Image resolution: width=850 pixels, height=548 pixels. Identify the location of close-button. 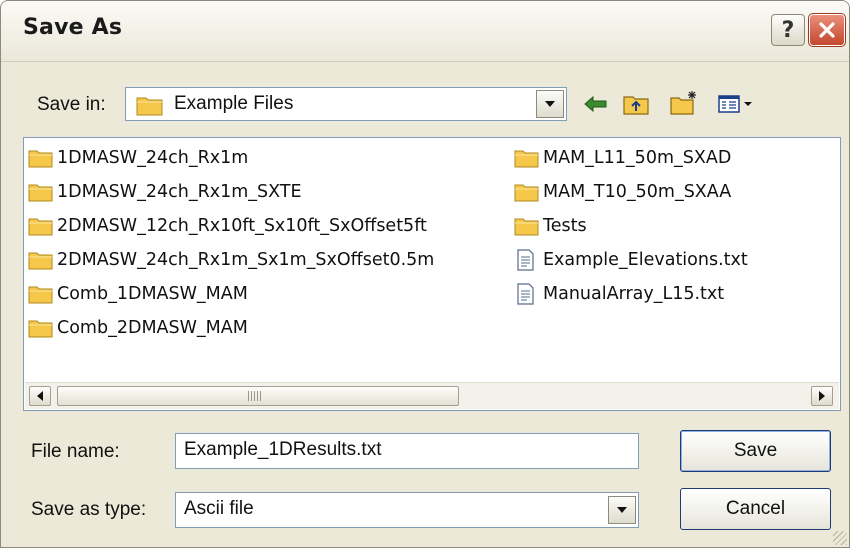
(827, 30).